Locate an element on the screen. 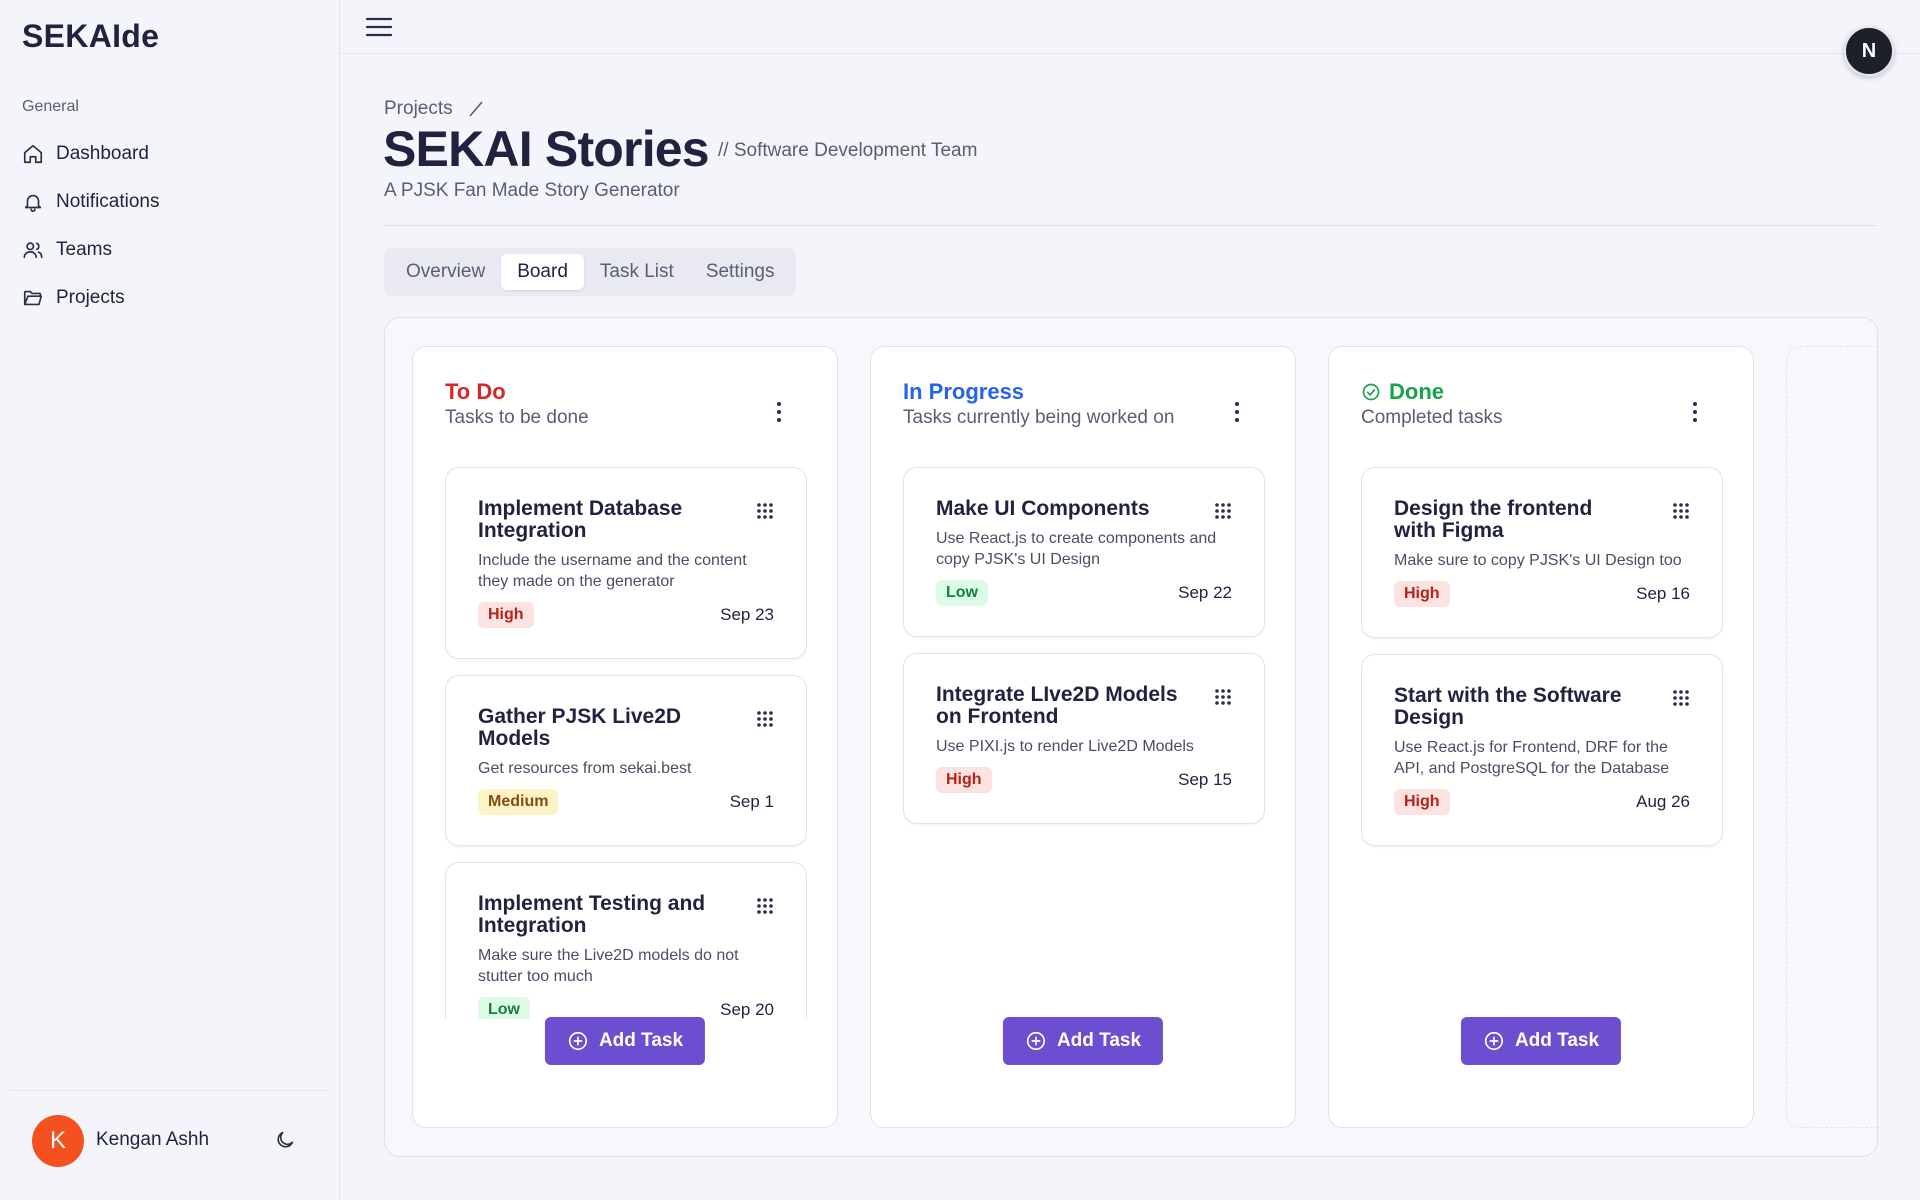 The image size is (1920, 1200). column-subtitle: Completed tasks is located at coordinates (1432, 417).